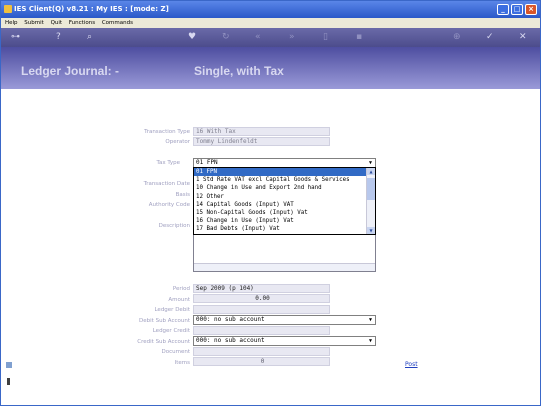 The width and height of the screenshot is (541, 406). What do you see at coordinates (280, 172) in the screenshot?
I see `tax-option: 01 FPN` at bounding box center [280, 172].